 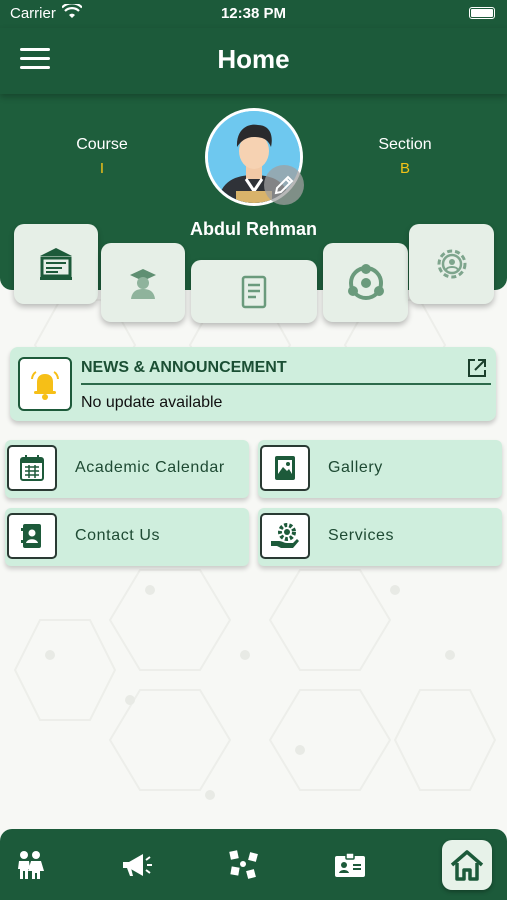 I want to click on external-link-icon, so click(x=477, y=368).